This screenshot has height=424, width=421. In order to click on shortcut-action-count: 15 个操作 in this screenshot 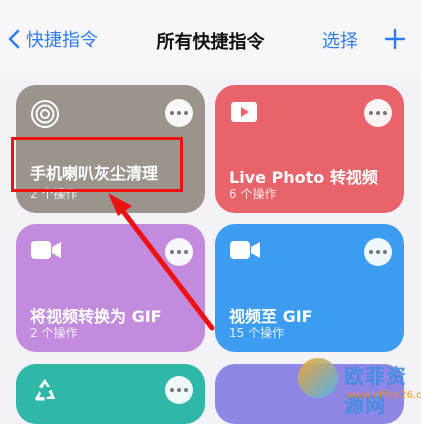, I will do `click(257, 333)`.